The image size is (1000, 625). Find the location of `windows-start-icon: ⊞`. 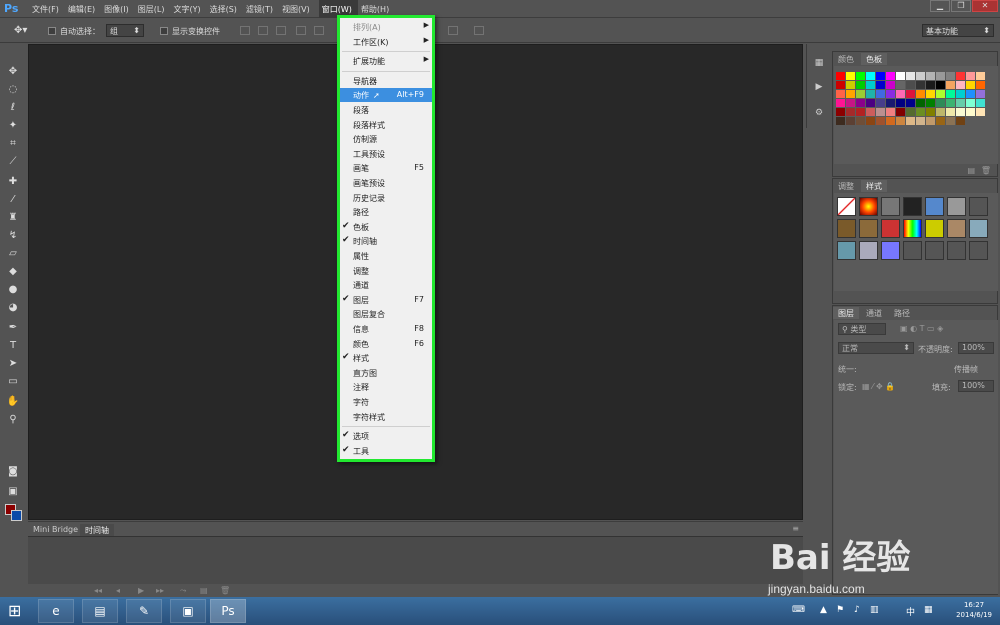

windows-start-icon: ⊞ is located at coordinates (14, 610).